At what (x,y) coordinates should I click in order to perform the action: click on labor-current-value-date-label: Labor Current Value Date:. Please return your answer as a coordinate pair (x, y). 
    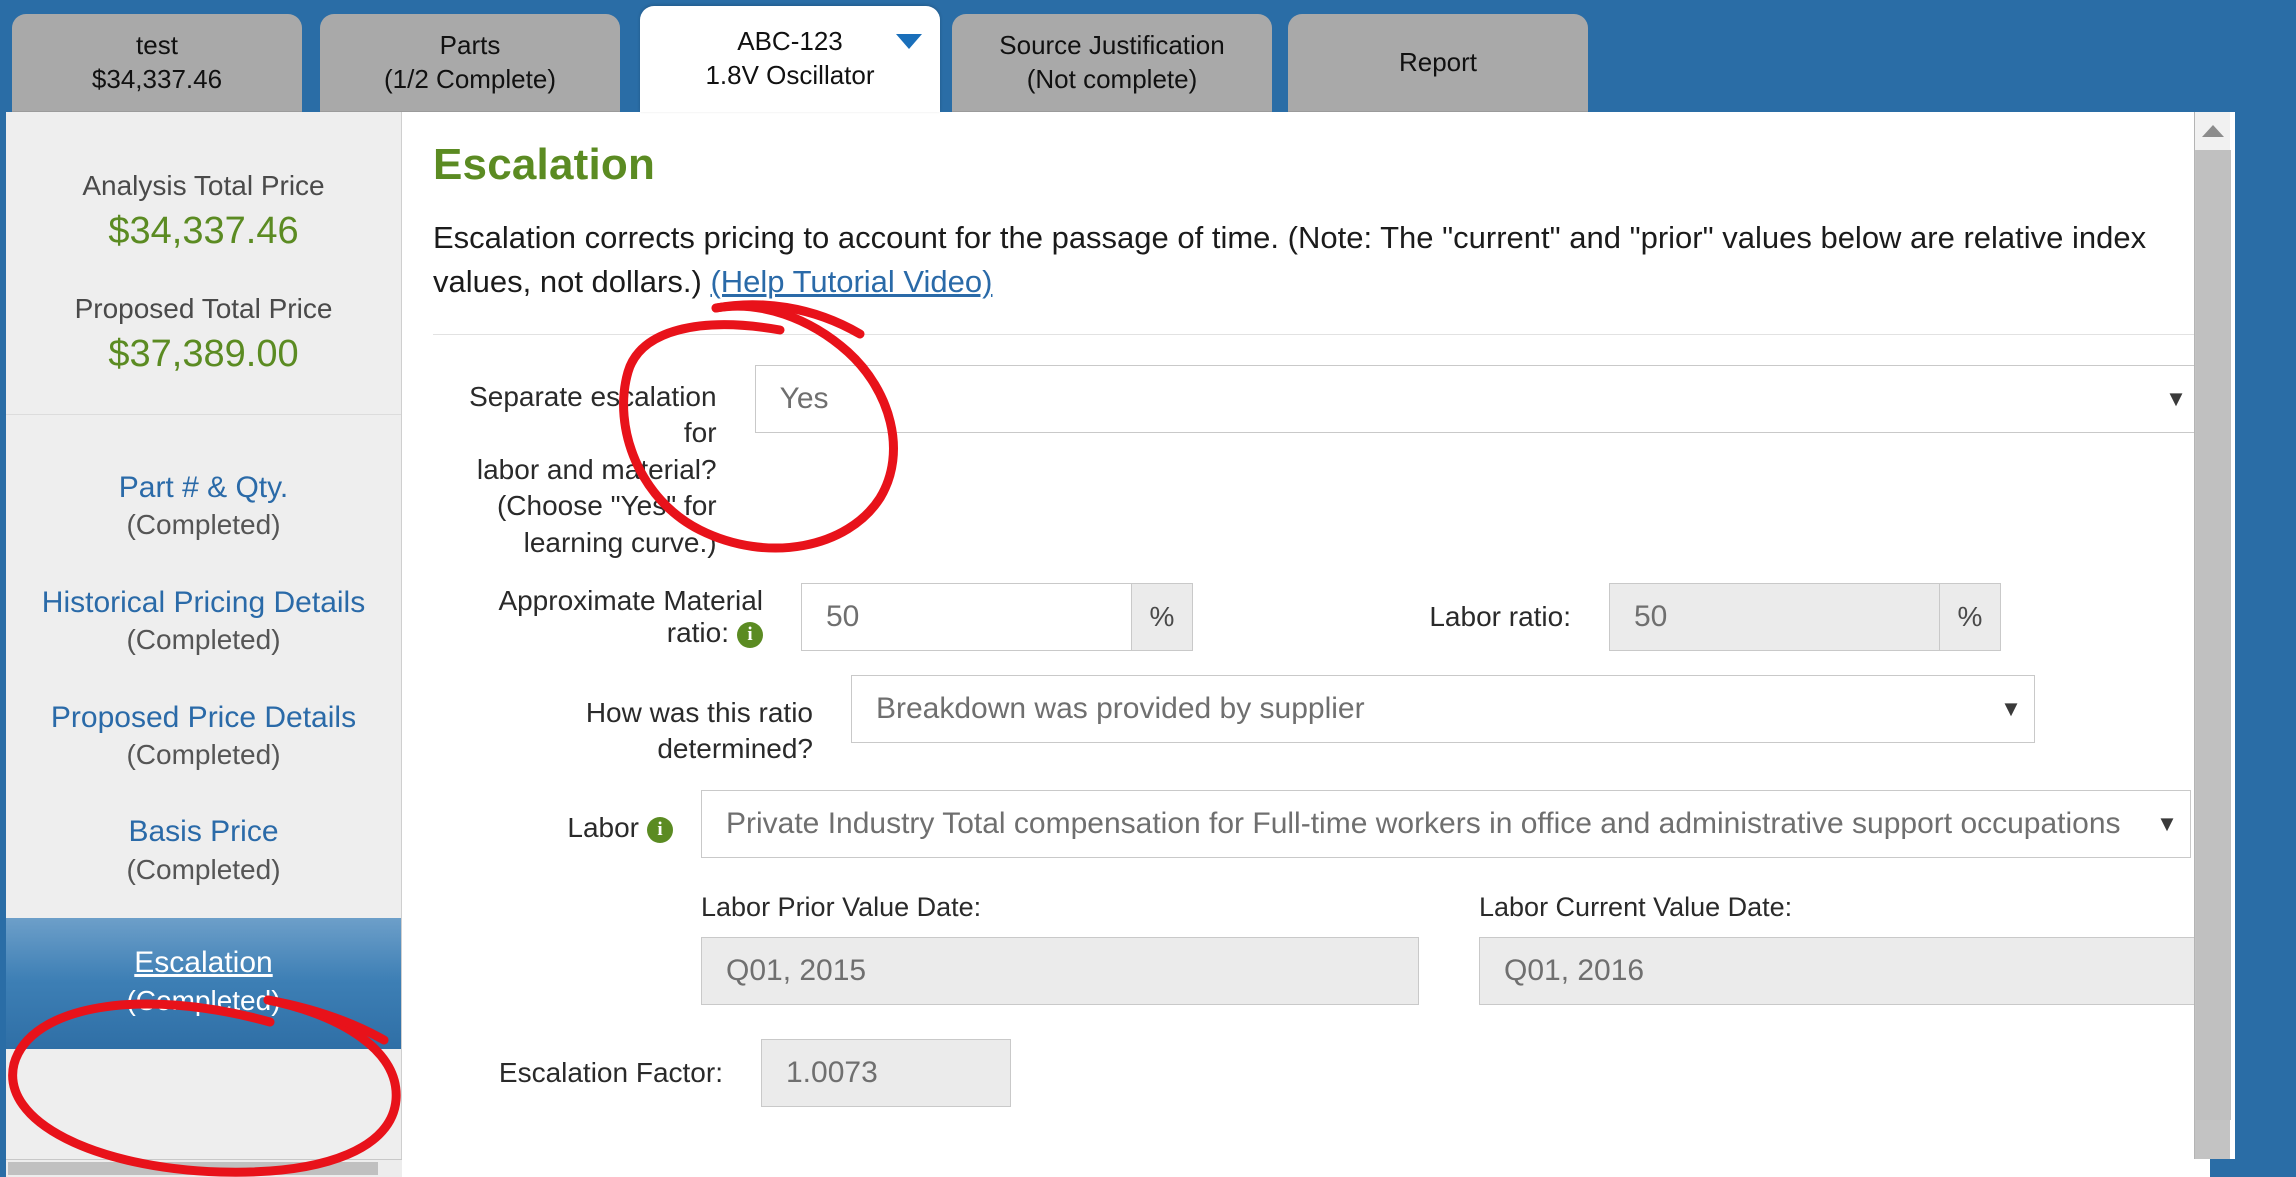
    Looking at the image, I should click on (1636, 906).